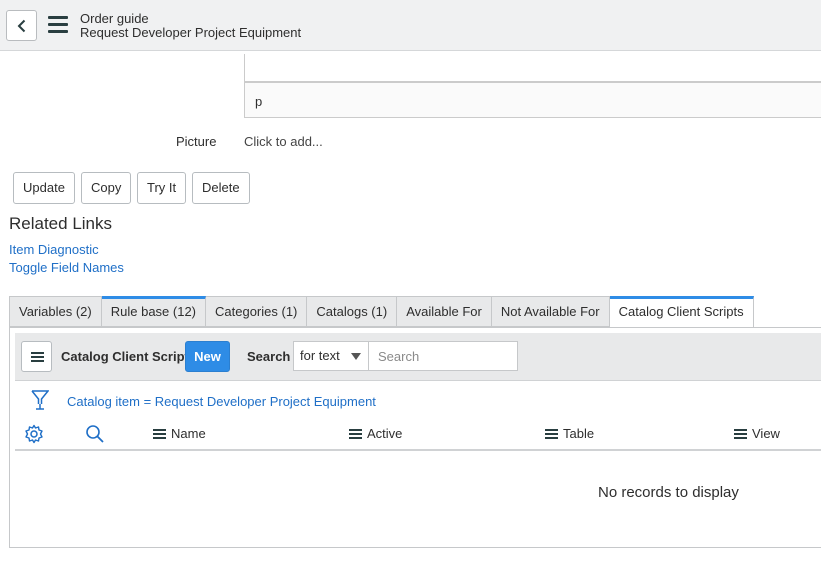 This screenshot has height=566, width=821. I want to click on column-active-label: Active, so click(385, 433).